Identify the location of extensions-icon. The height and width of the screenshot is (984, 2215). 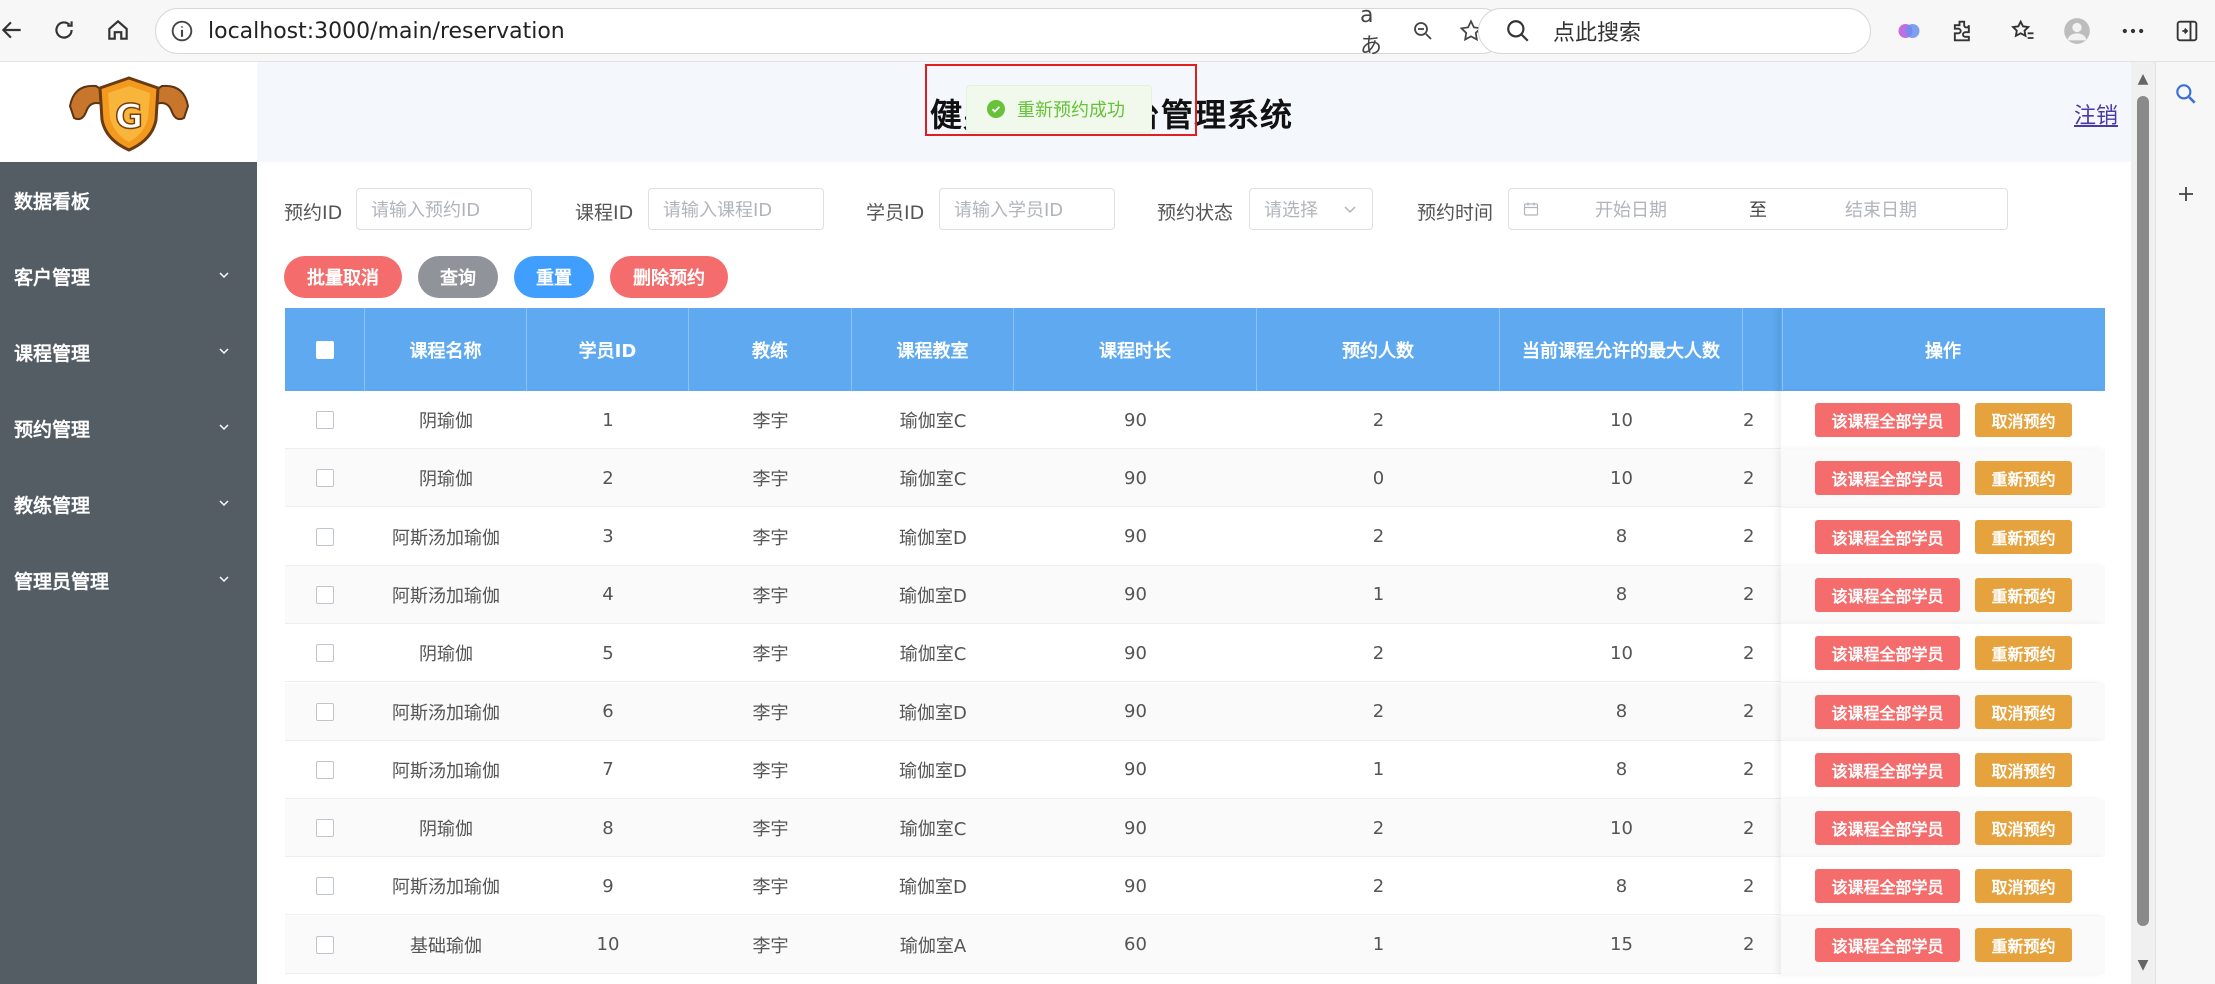
(1963, 31).